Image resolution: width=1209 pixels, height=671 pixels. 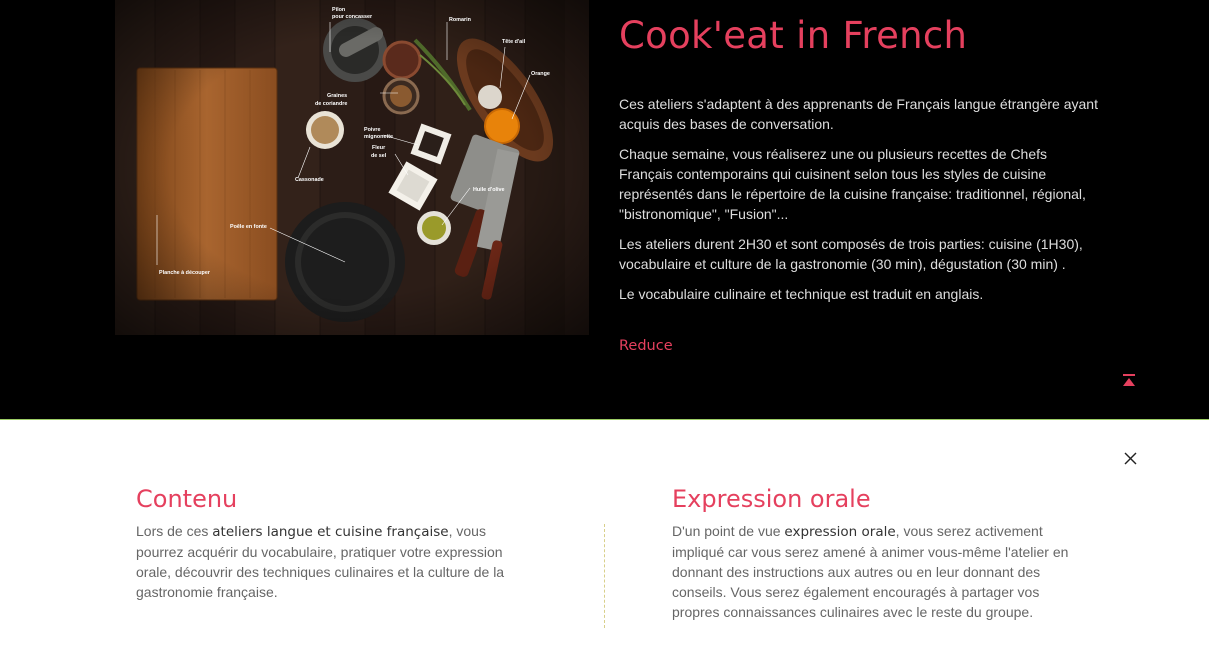 What do you see at coordinates (604, 576) in the screenshot?
I see `column-divider` at bounding box center [604, 576].